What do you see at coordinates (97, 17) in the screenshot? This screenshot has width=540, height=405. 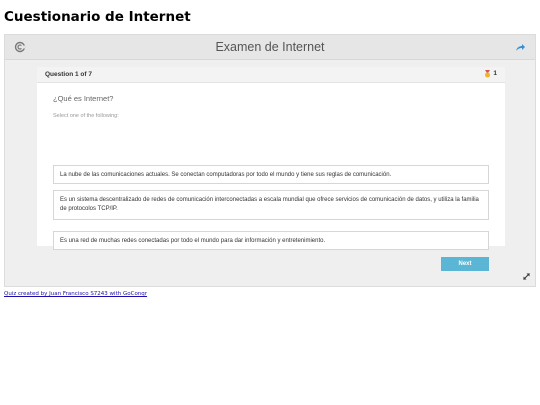 I see `page-title: Cuestionario de Internet` at bounding box center [97, 17].